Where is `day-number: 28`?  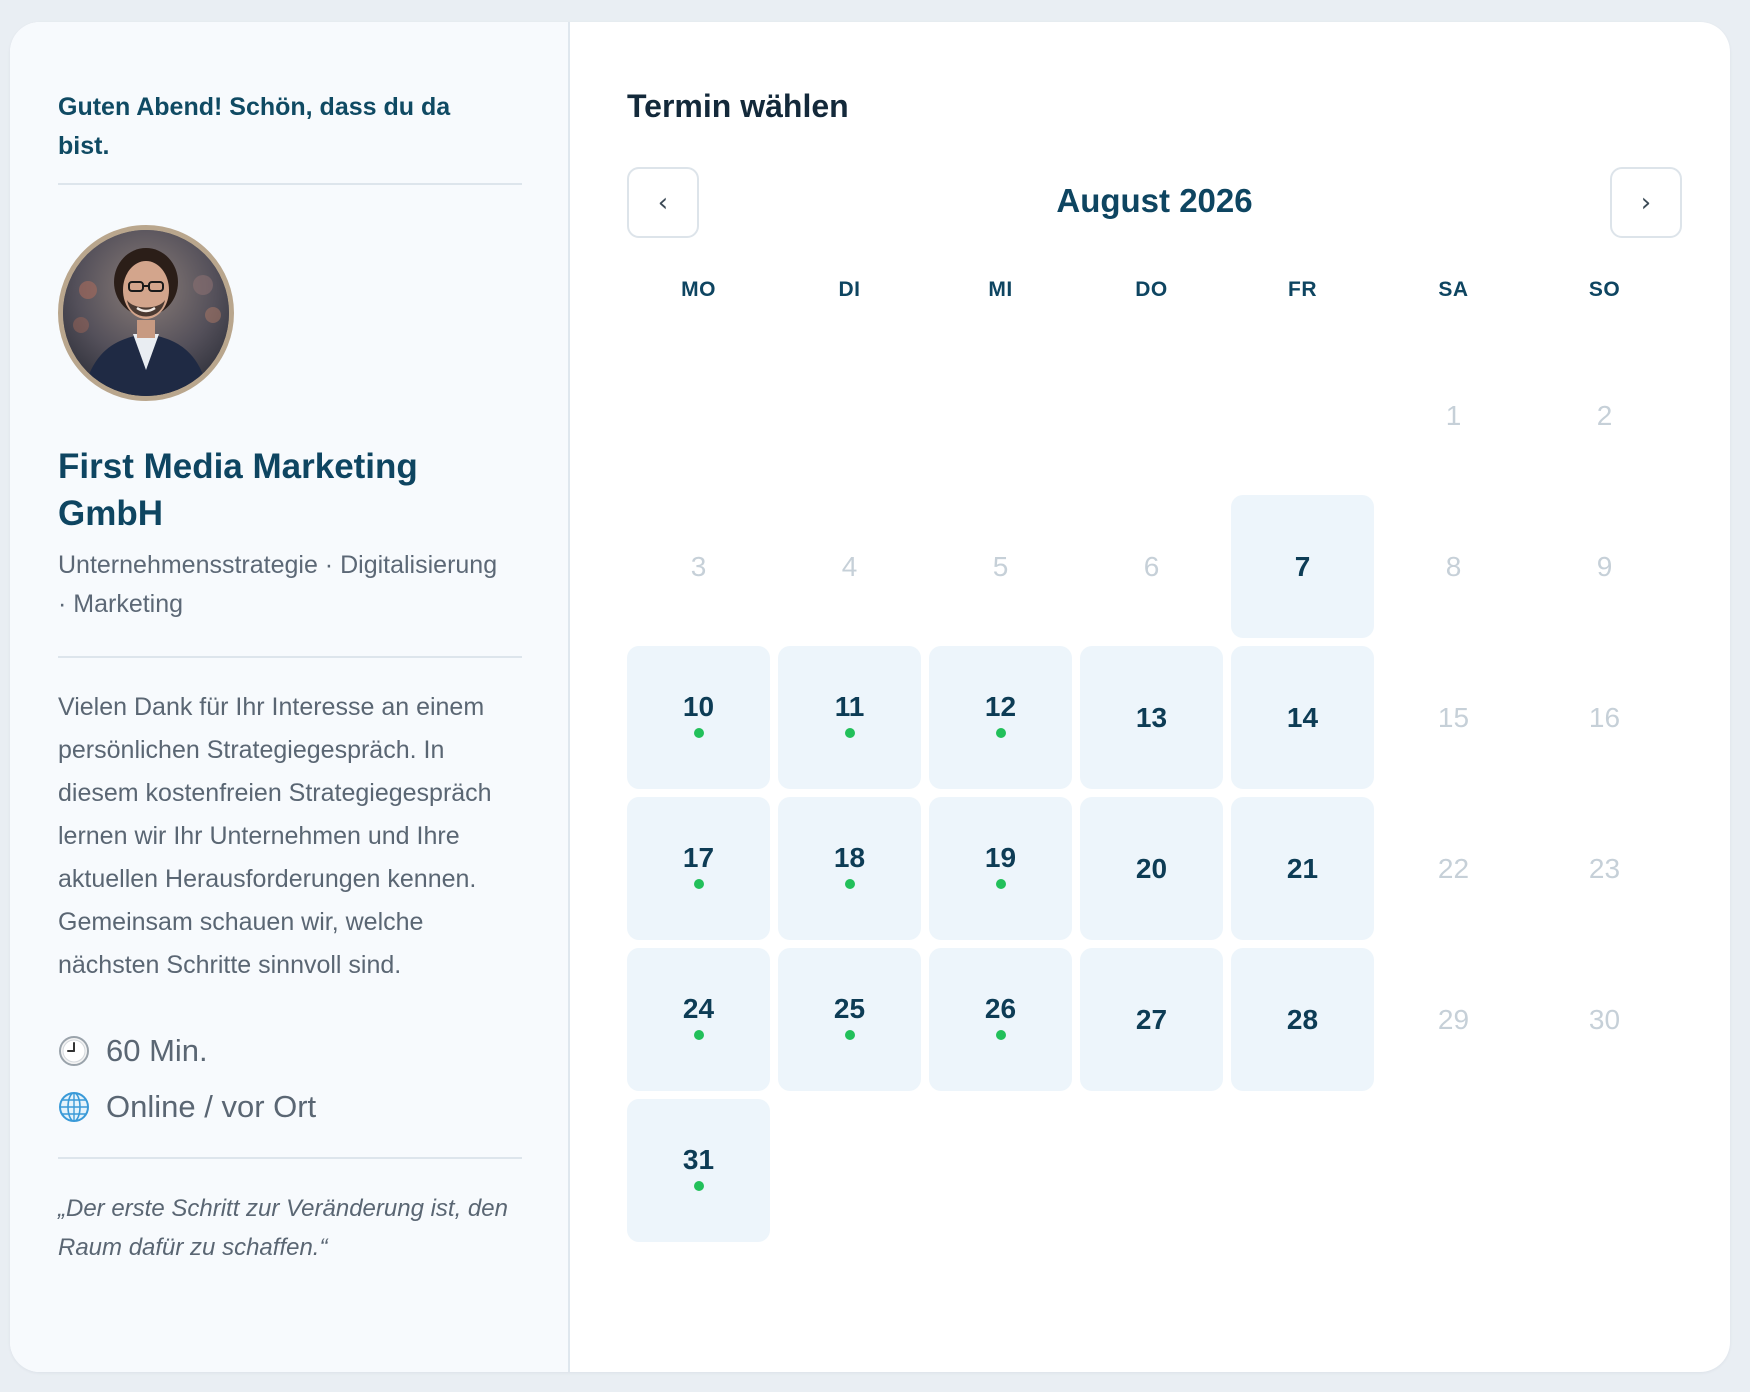
day-number: 28 is located at coordinates (1302, 1019).